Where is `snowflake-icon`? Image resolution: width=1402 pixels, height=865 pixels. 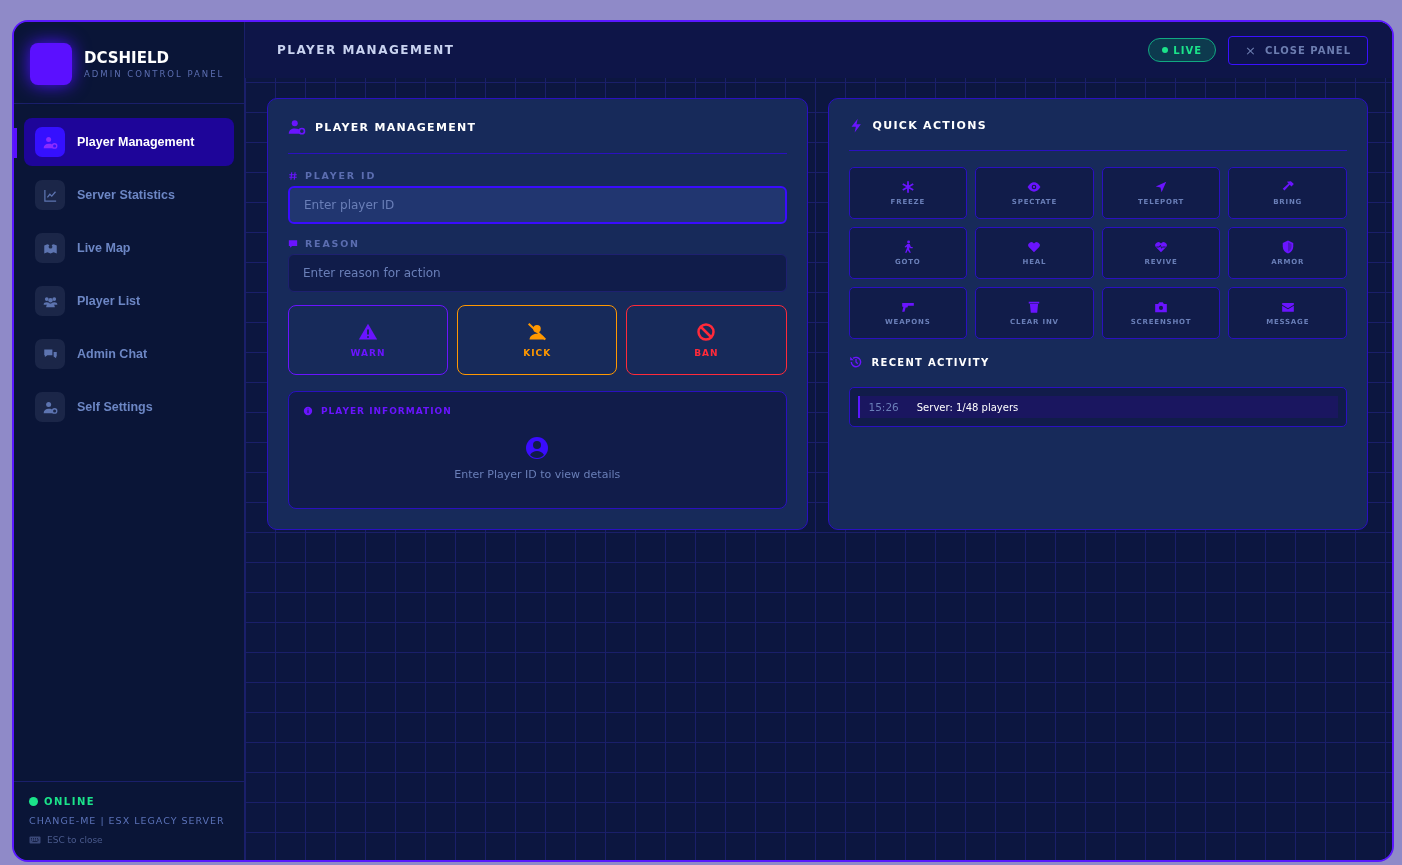 snowflake-icon is located at coordinates (907, 187).